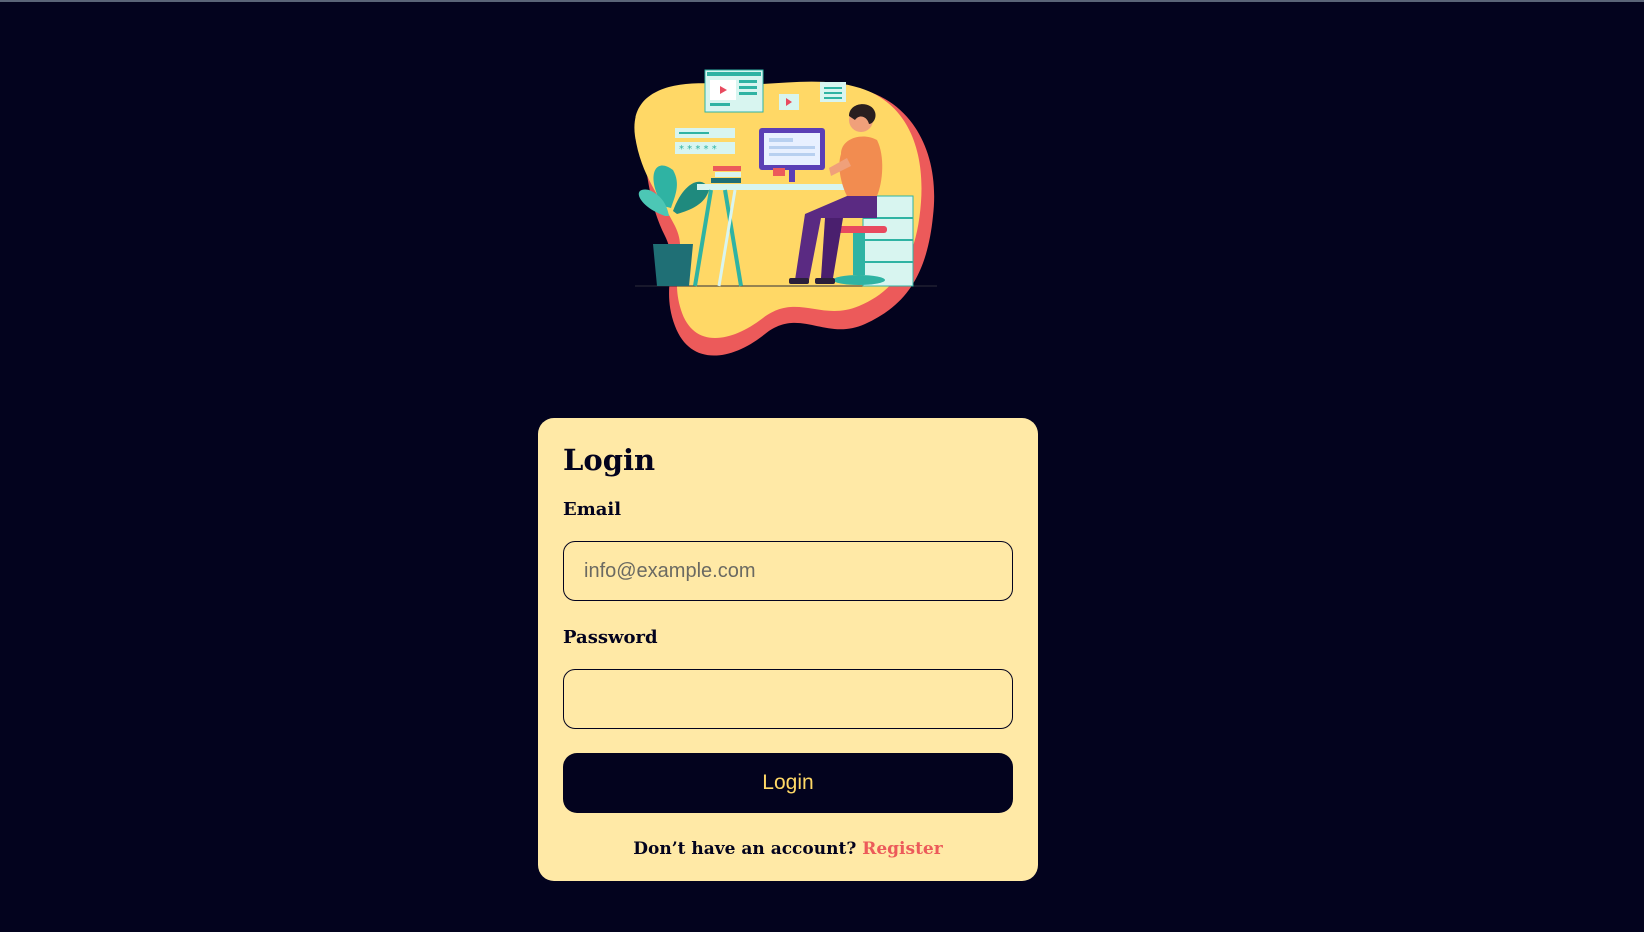 The image size is (1644, 932). What do you see at coordinates (902, 849) in the screenshot?
I see `register-link: Register` at bounding box center [902, 849].